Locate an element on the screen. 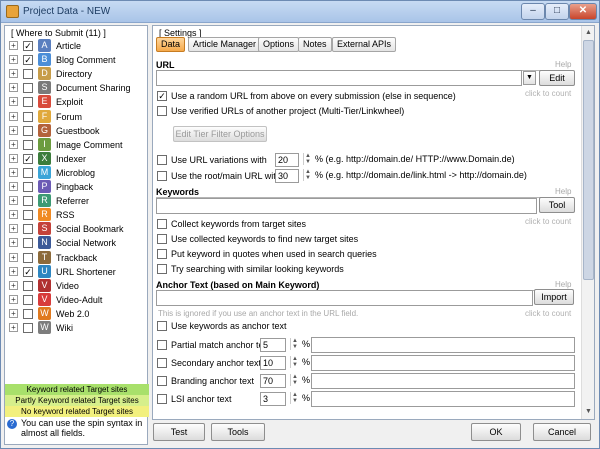  use-kw-anchor-checkbox is located at coordinates (162, 326).